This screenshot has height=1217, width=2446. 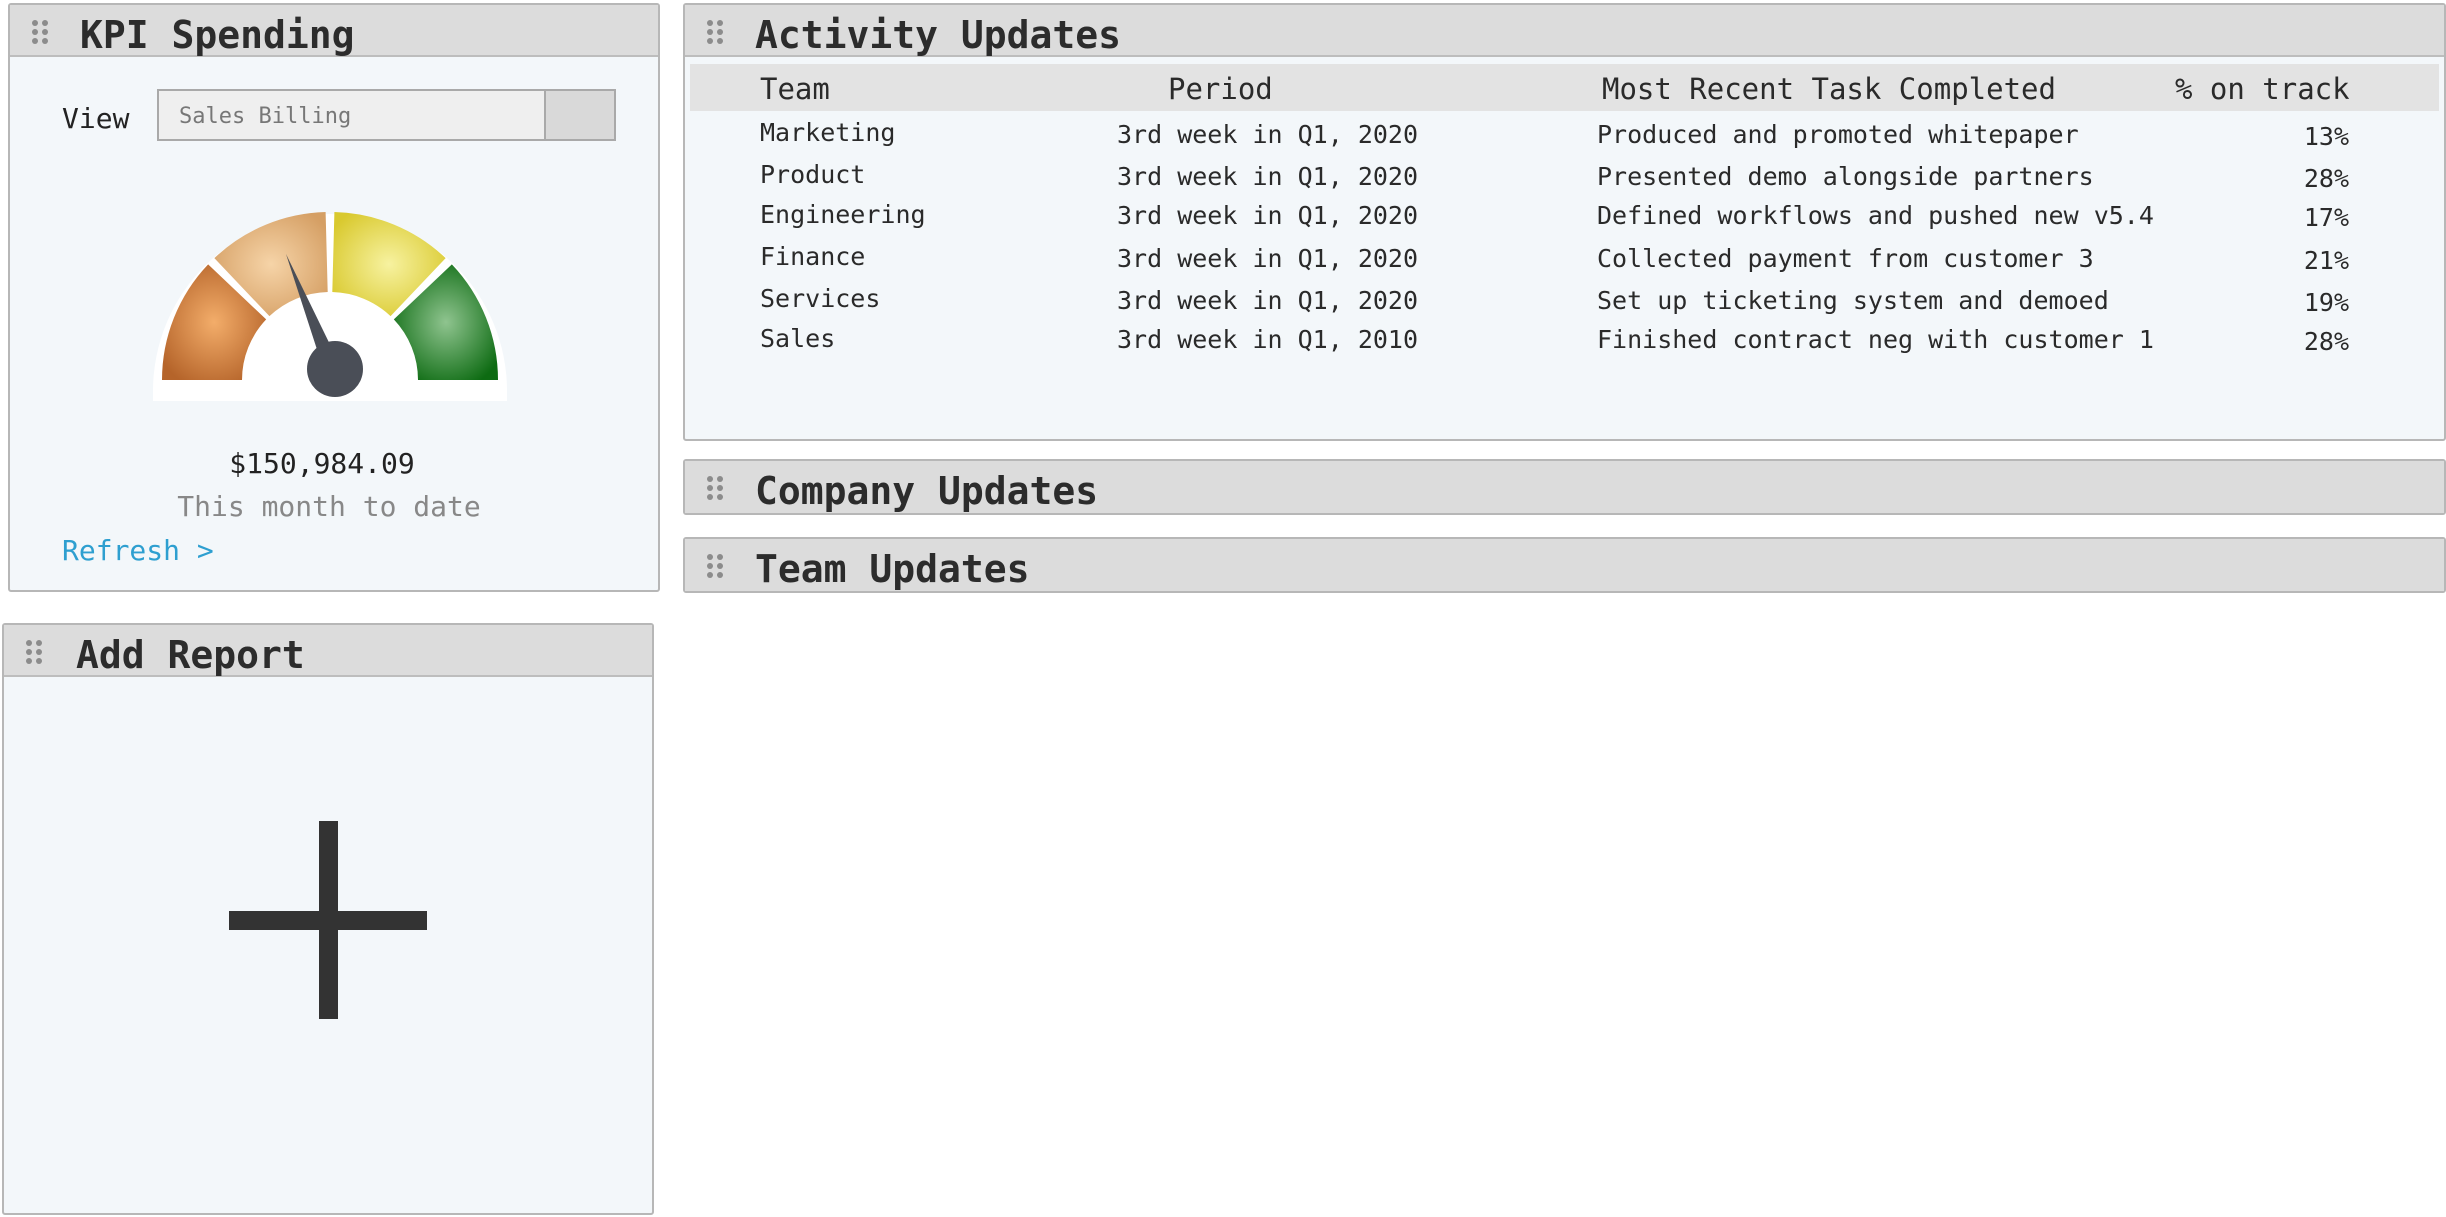 I want to click on company-updates-widget: Company Updates, so click(x=1564, y=487).